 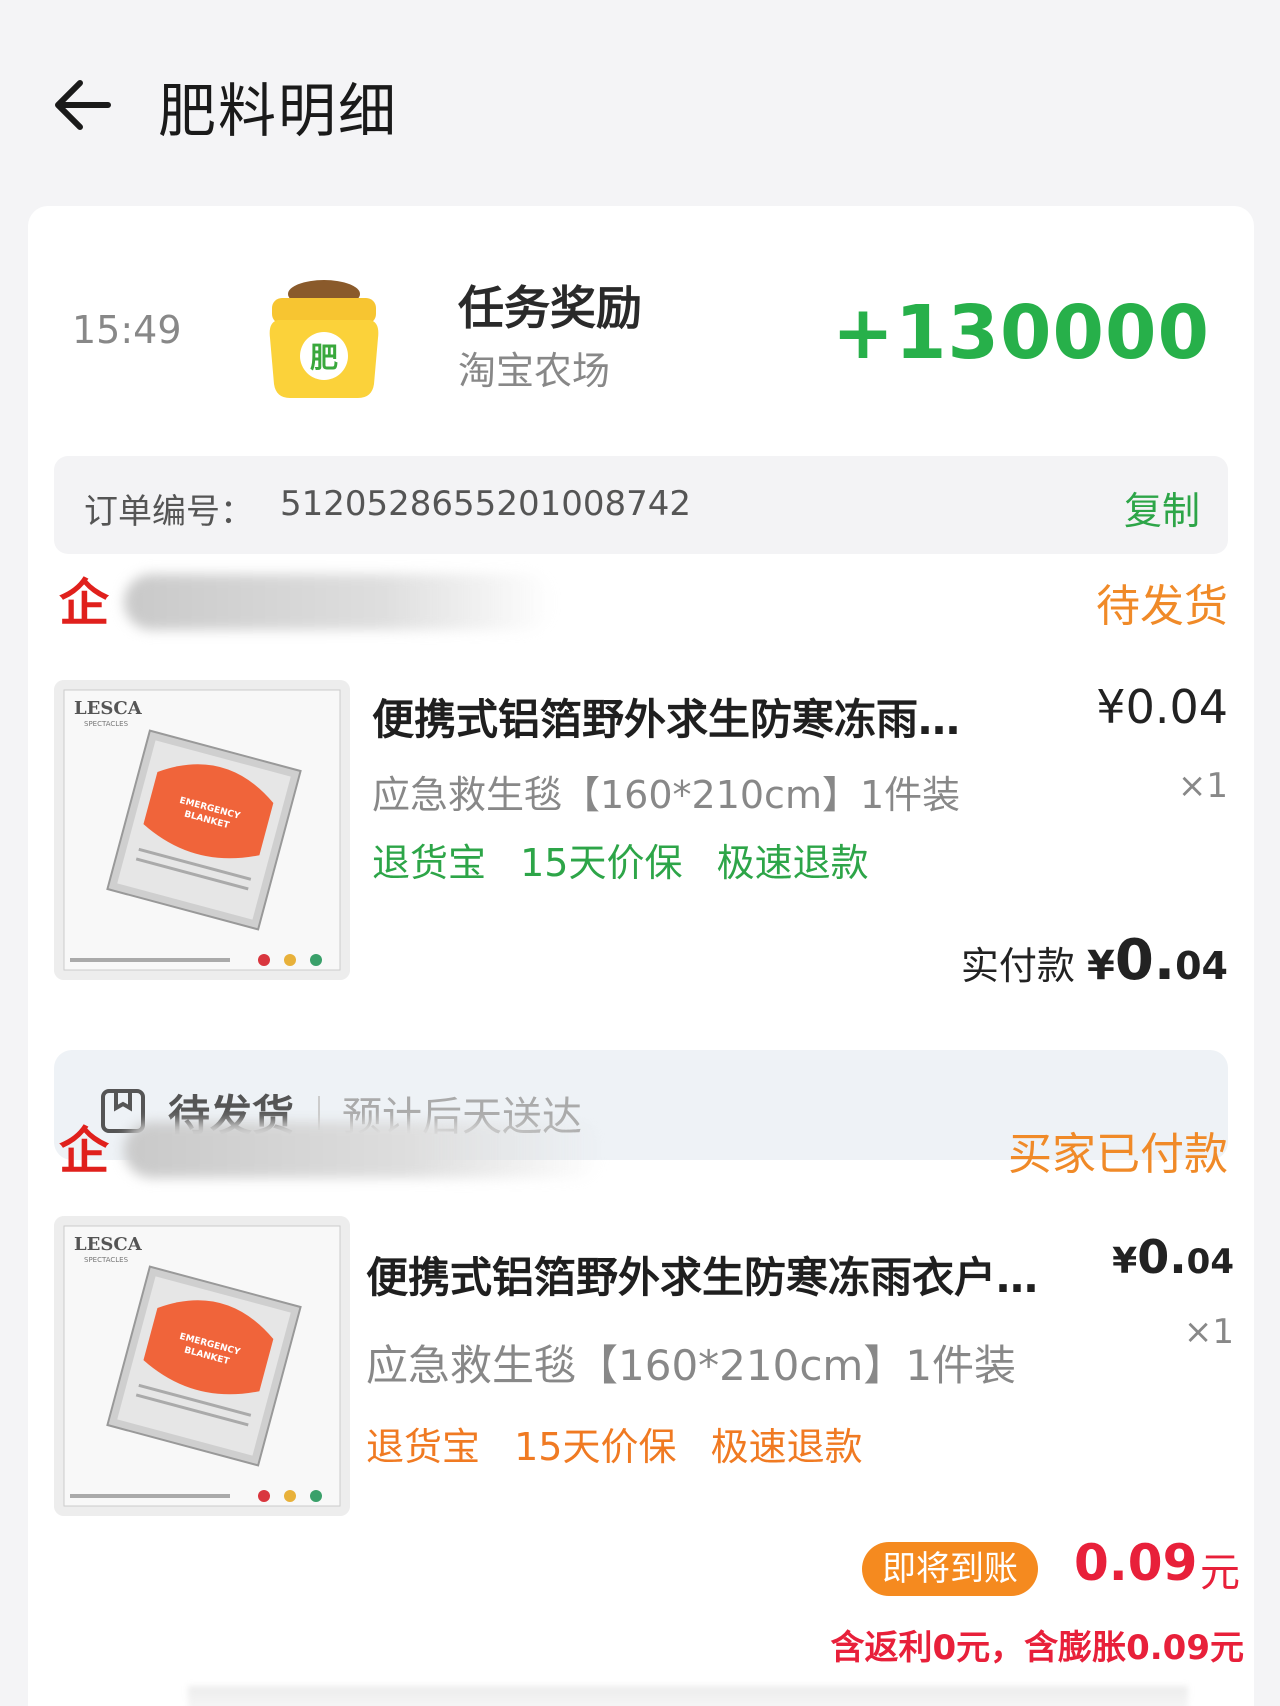 What do you see at coordinates (1162, 507) in the screenshot?
I see `copy-button: 复制` at bounding box center [1162, 507].